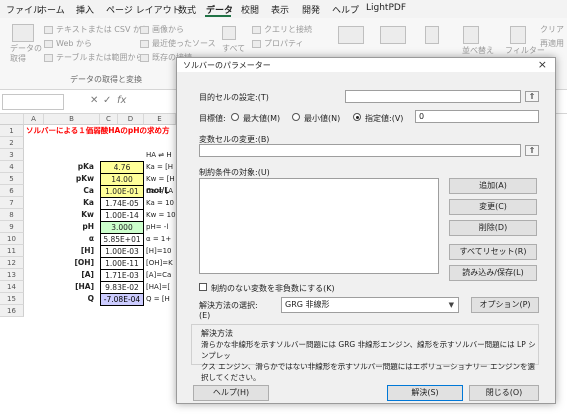 The image size is (567, 416). What do you see at coordinates (71, 239) in the screenshot?
I see `row-label: α` at bounding box center [71, 239].